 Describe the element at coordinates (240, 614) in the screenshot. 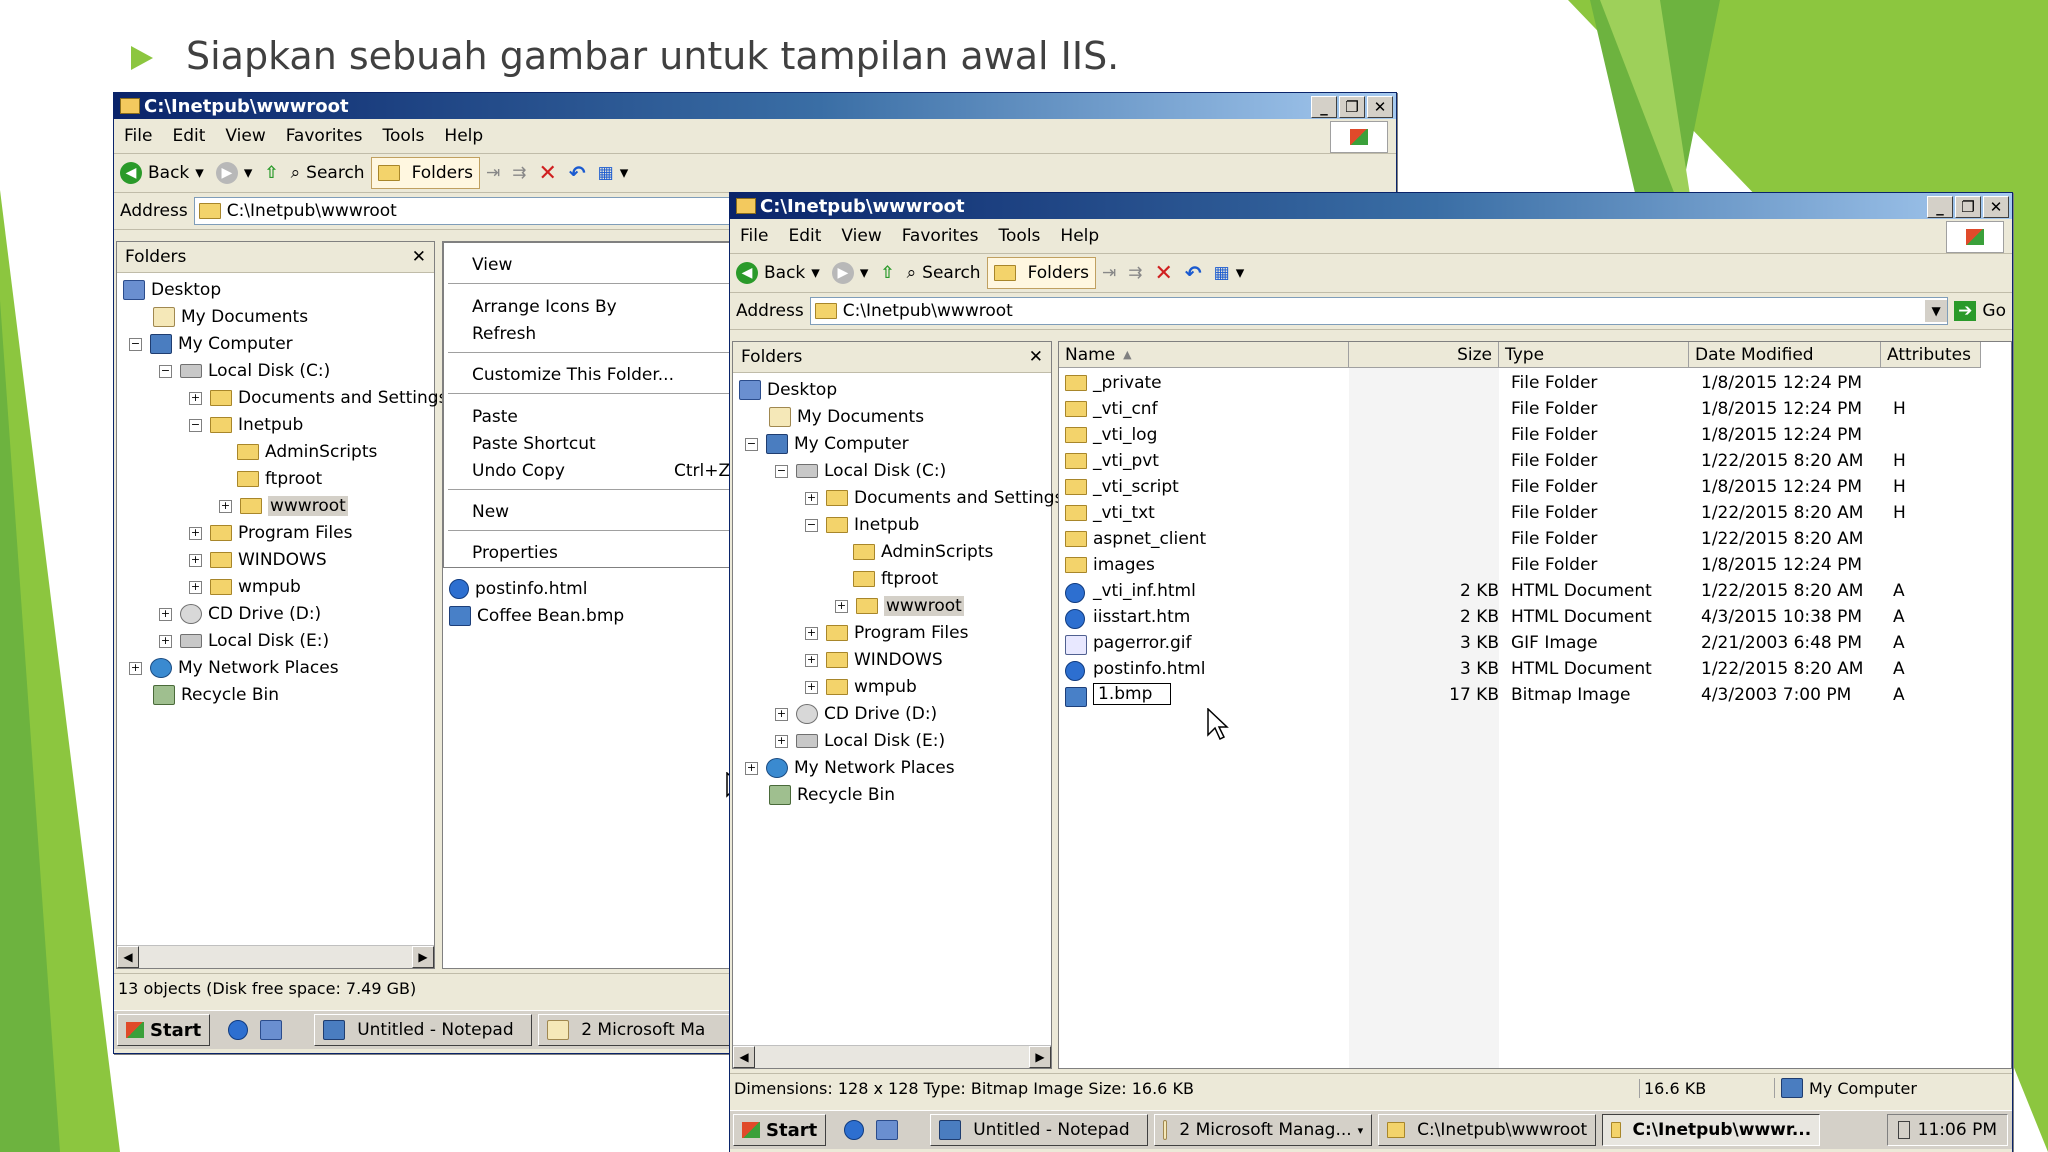

I see `tree-item-cd-drive: + CD Drive (D:)` at that location.